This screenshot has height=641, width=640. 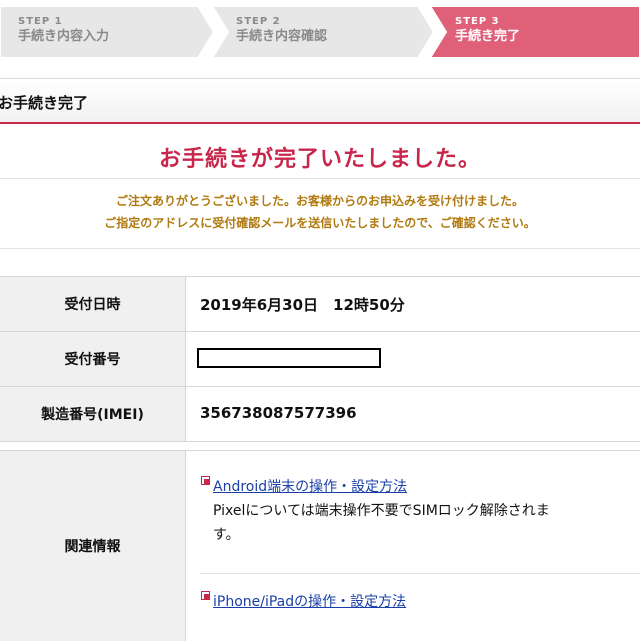 I want to click on table-row-receipt-number: 受付番号, so click(x=320, y=358).